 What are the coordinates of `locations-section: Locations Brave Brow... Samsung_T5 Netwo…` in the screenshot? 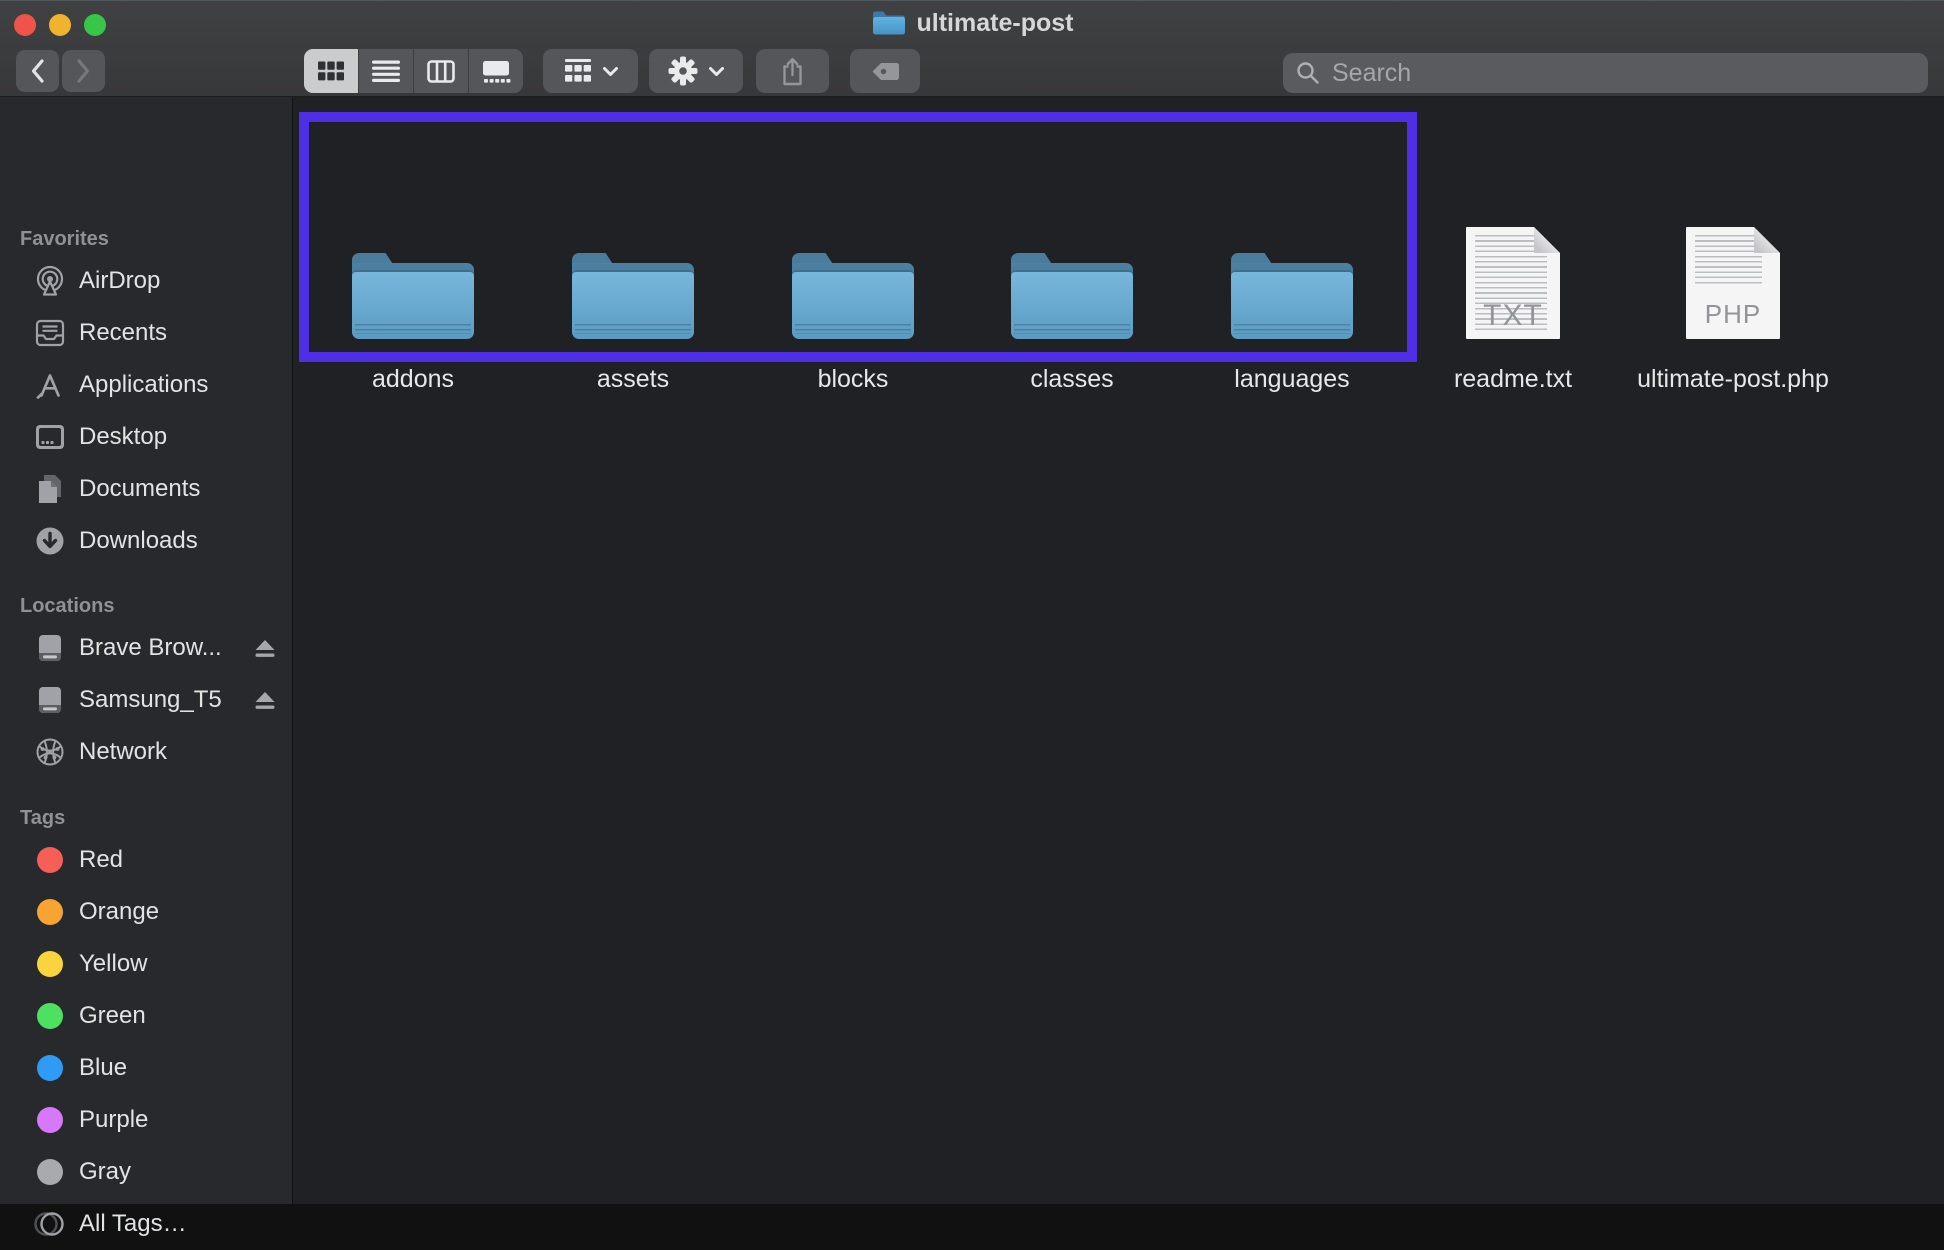 It's located at (146, 684).